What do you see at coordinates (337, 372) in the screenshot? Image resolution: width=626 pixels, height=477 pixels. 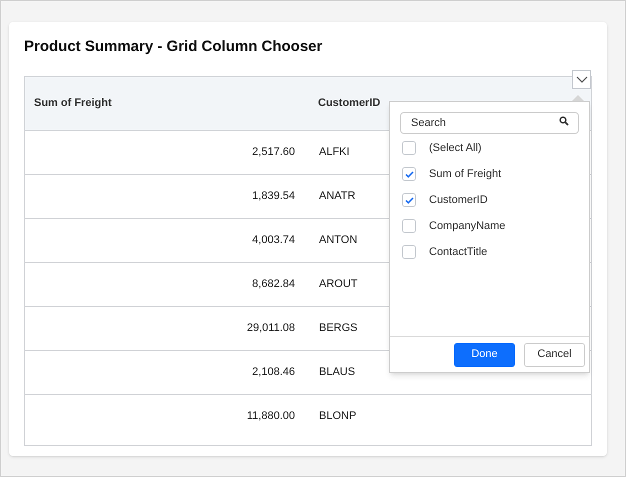 I see `table-cell-text: BLAUS` at bounding box center [337, 372].